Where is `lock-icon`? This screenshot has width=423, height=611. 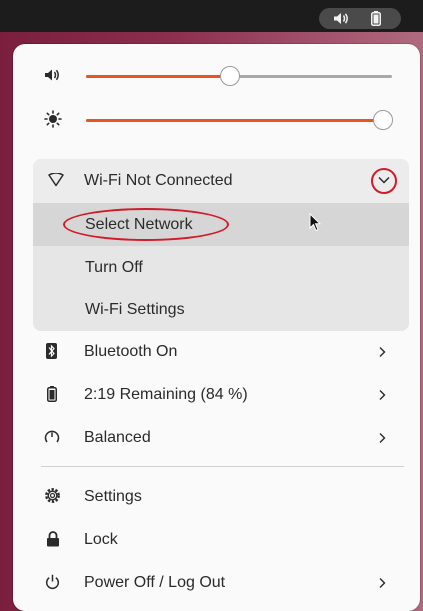 lock-icon is located at coordinates (53, 541).